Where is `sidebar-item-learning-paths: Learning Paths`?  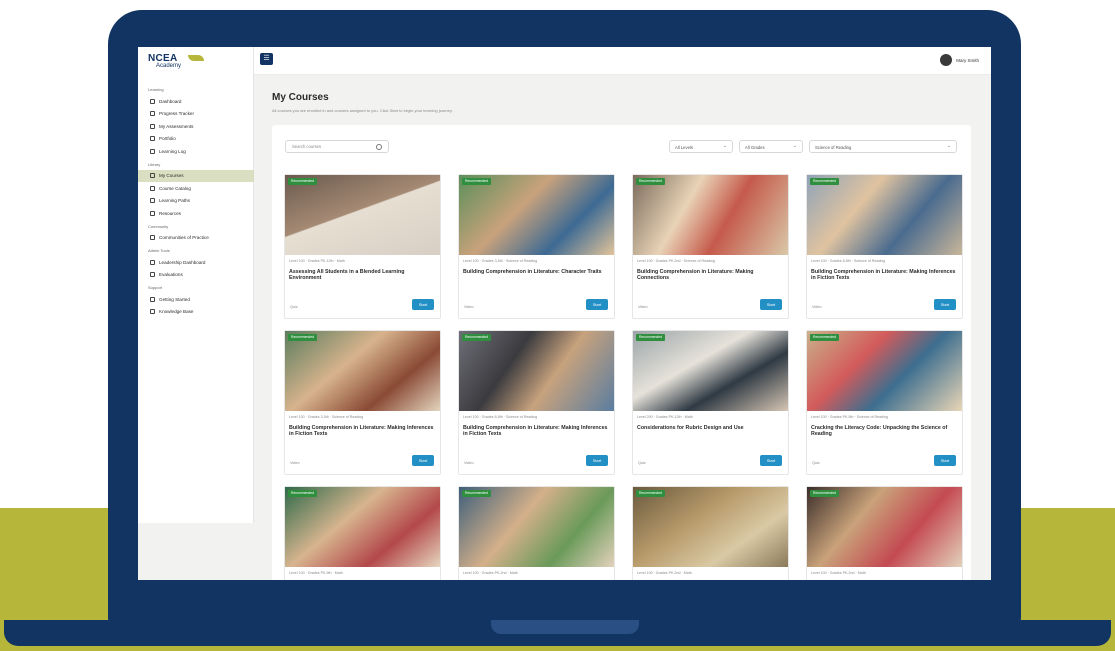 sidebar-item-learning-paths: Learning Paths is located at coordinates (196, 201).